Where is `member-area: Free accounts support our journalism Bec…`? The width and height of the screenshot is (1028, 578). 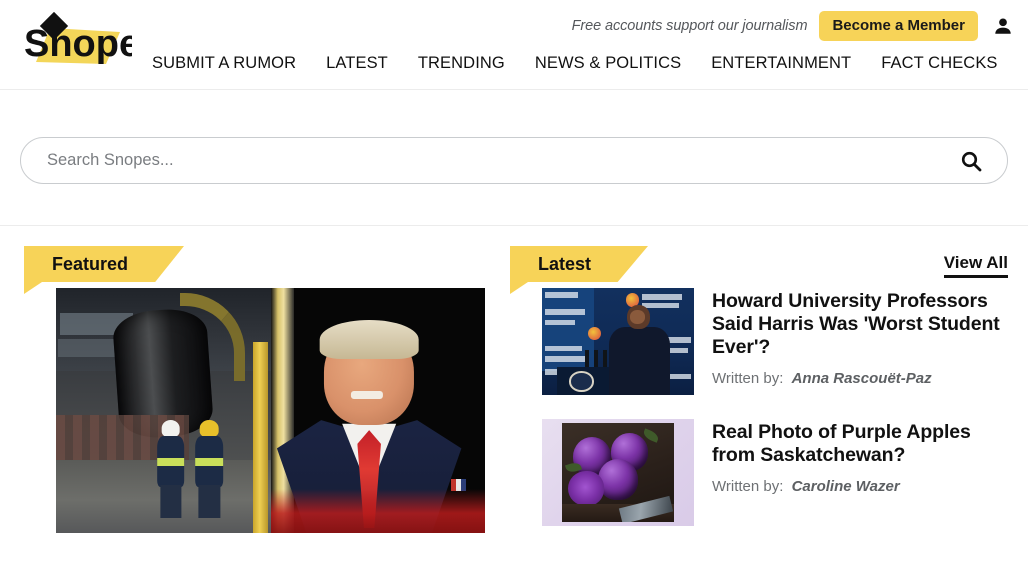 member-area: Free accounts support our journalism Bec… is located at coordinates (793, 26).